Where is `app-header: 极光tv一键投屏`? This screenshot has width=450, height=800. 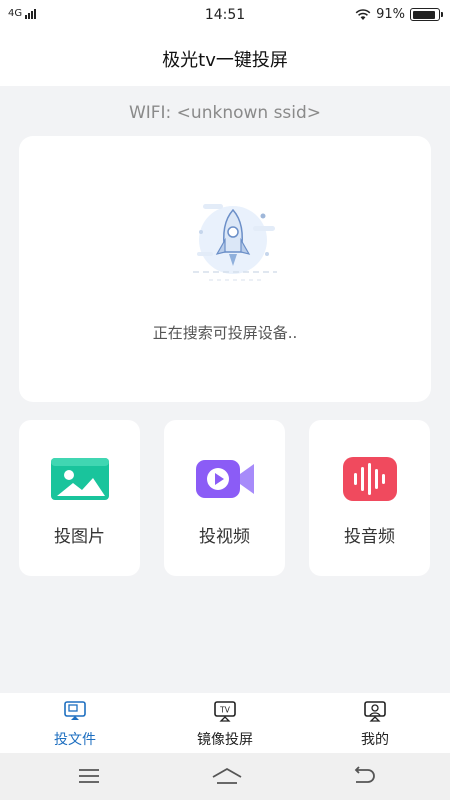 app-header: 极光tv一键投屏 is located at coordinates (225, 59).